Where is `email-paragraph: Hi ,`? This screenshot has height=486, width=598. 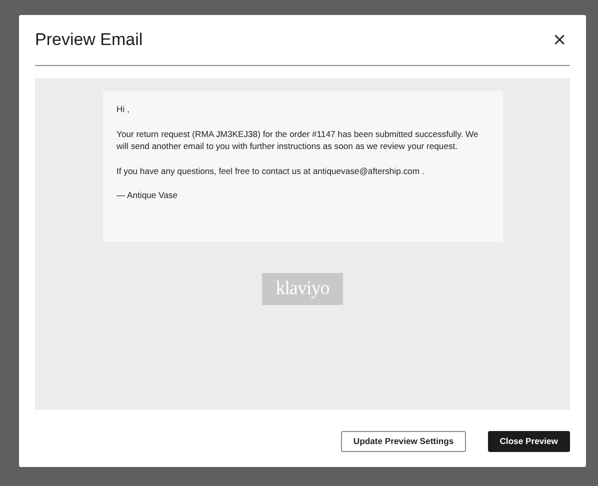 email-paragraph: Hi , is located at coordinates (123, 109).